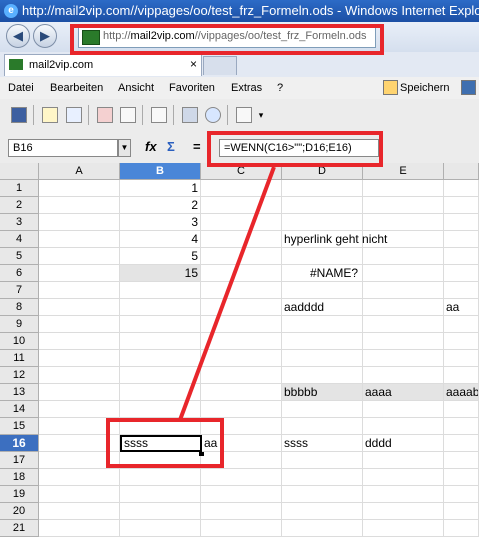  Describe the element at coordinates (227, 293) in the screenshot. I see `annotation-arrow-line` at that location.